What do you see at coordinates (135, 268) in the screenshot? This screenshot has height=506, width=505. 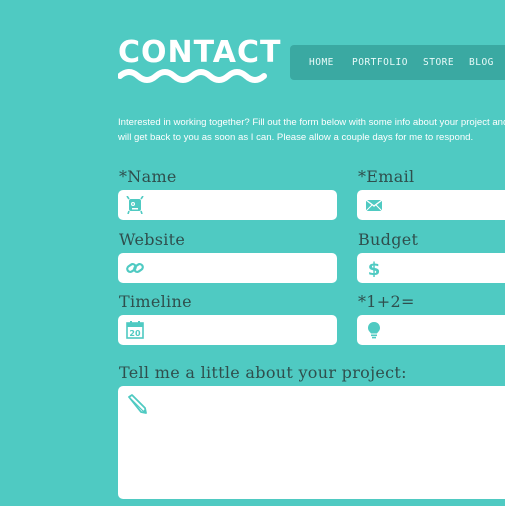 I see `link-icon` at bounding box center [135, 268].